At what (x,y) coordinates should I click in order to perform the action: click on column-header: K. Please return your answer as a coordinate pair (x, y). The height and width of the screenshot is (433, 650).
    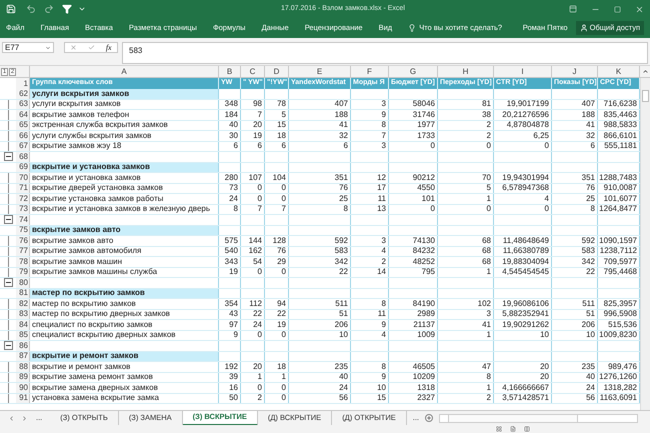
    Looking at the image, I should click on (619, 71).